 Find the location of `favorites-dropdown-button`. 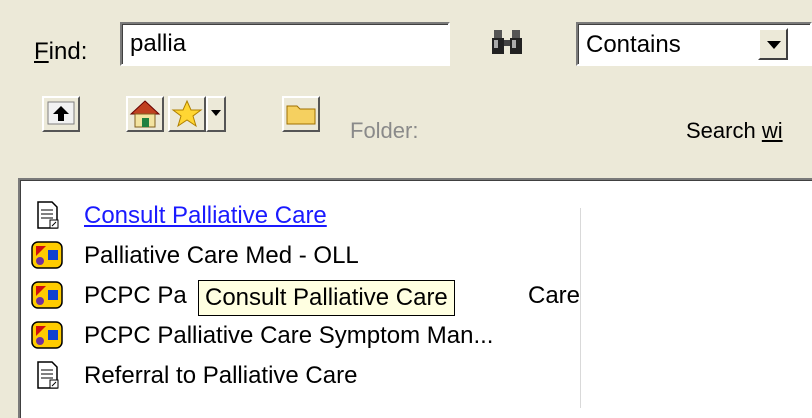

favorites-dropdown-button is located at coordinates (216, 114).